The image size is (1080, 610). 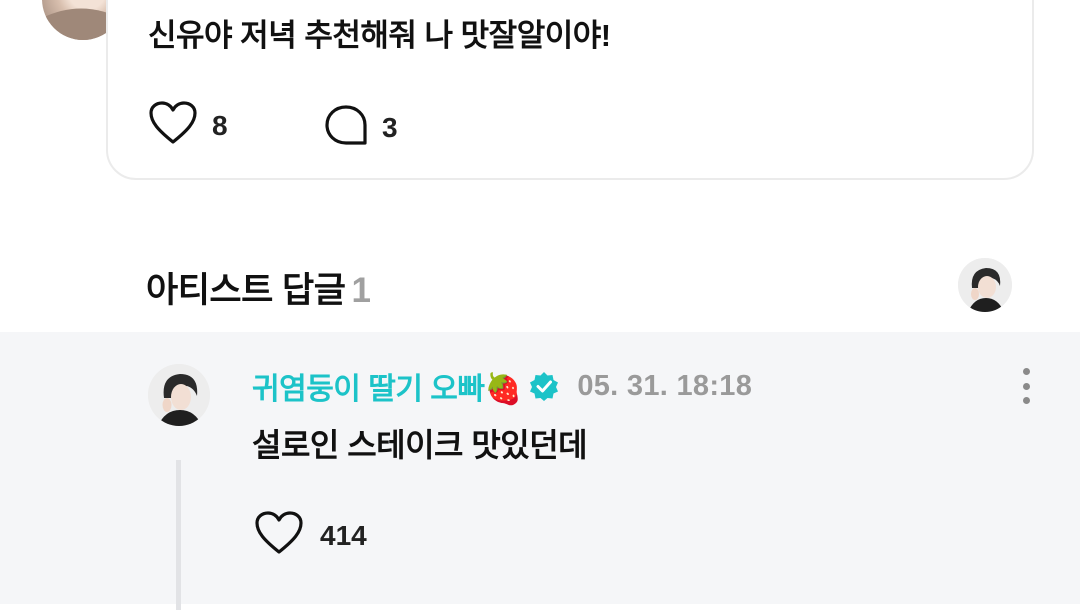 I want to click on post-text: 신유야 저녁 추천해줘 나 맛잘알이야!, so click(x=379, y=35).